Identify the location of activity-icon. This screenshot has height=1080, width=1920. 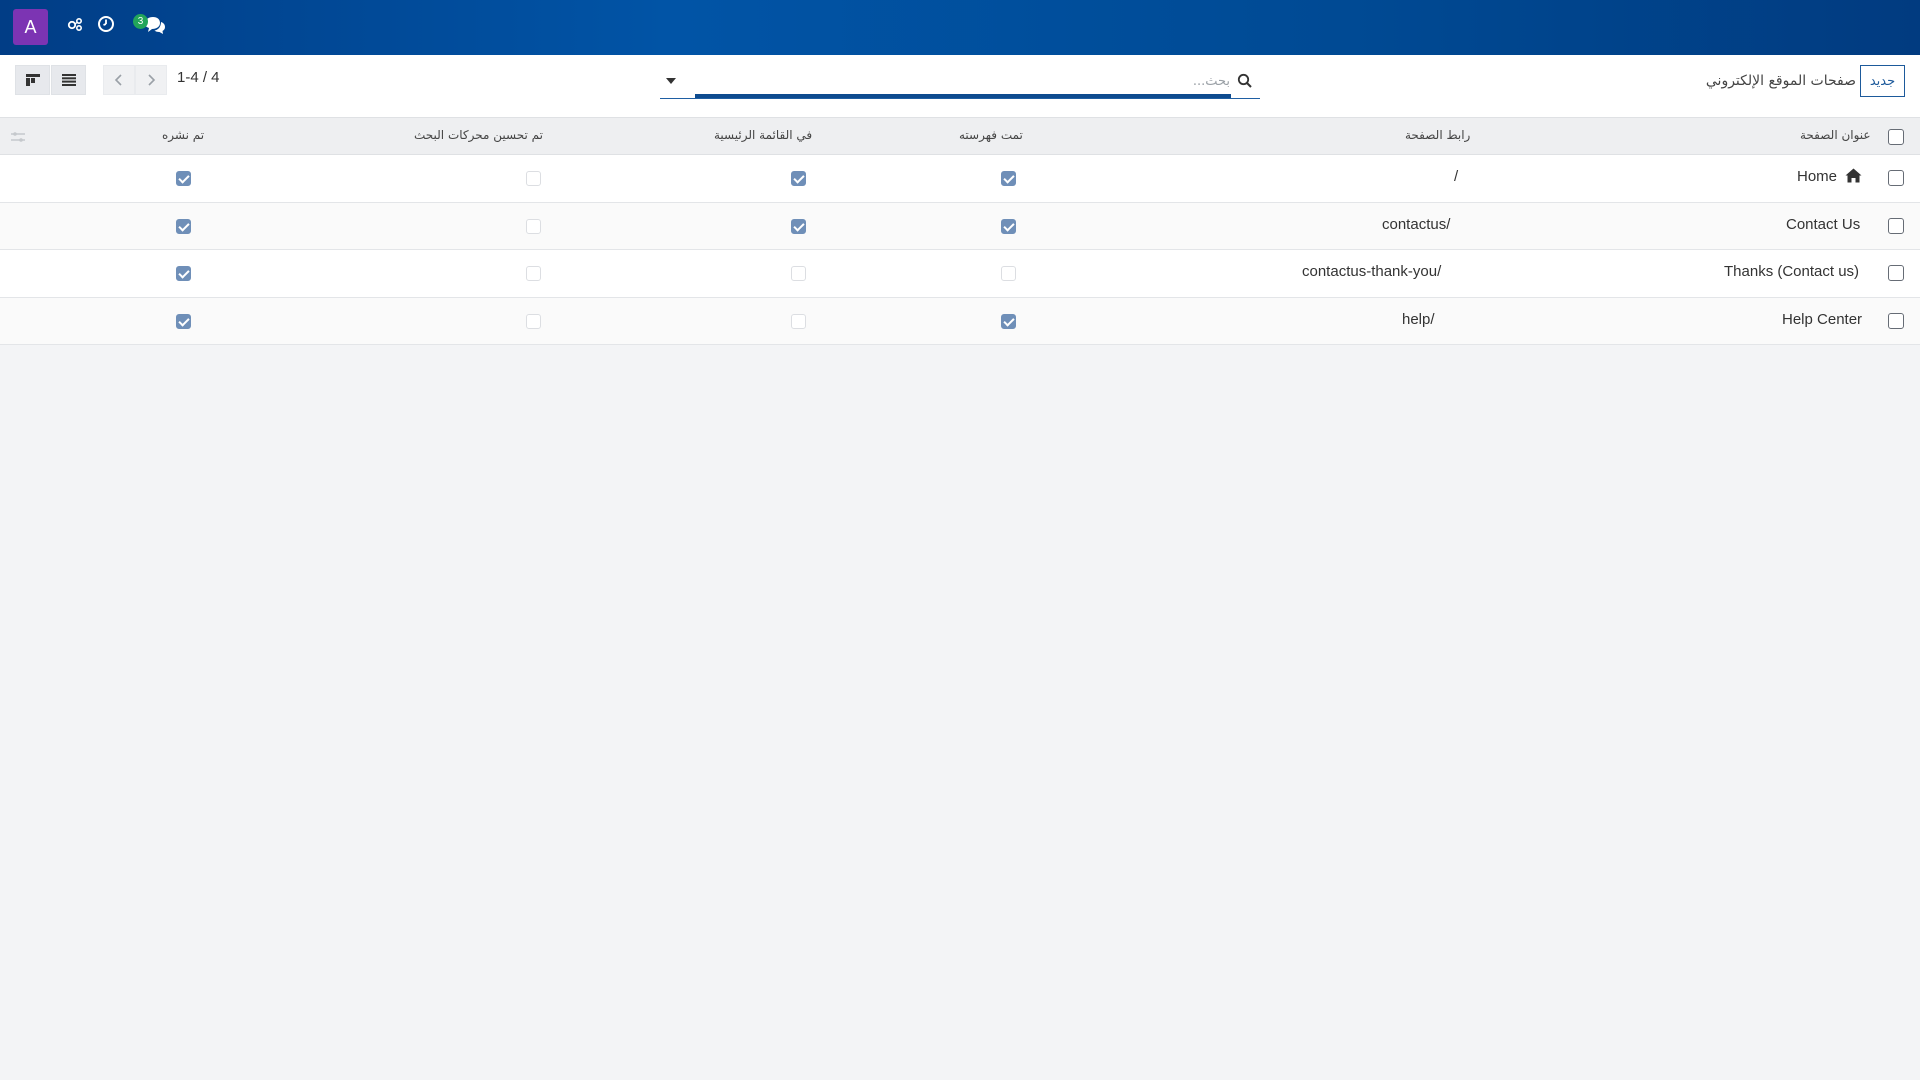
(77, 27).